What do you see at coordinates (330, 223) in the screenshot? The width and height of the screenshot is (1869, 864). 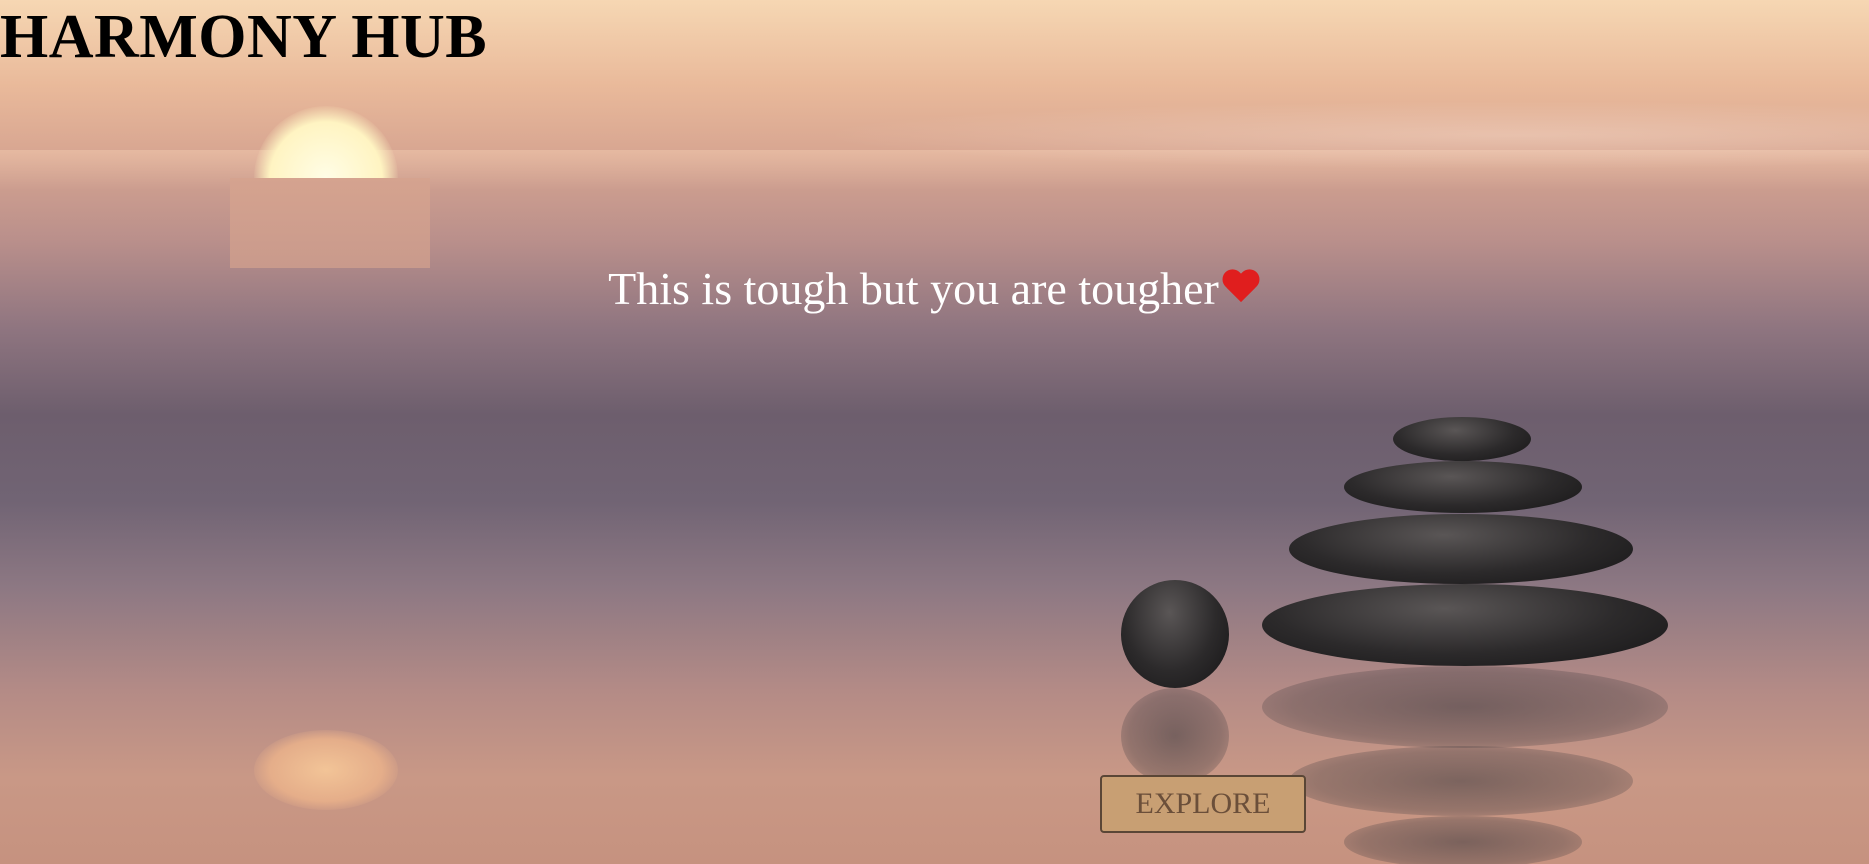 I see `horizon-cloud-band` at bounding box center [330, 223].